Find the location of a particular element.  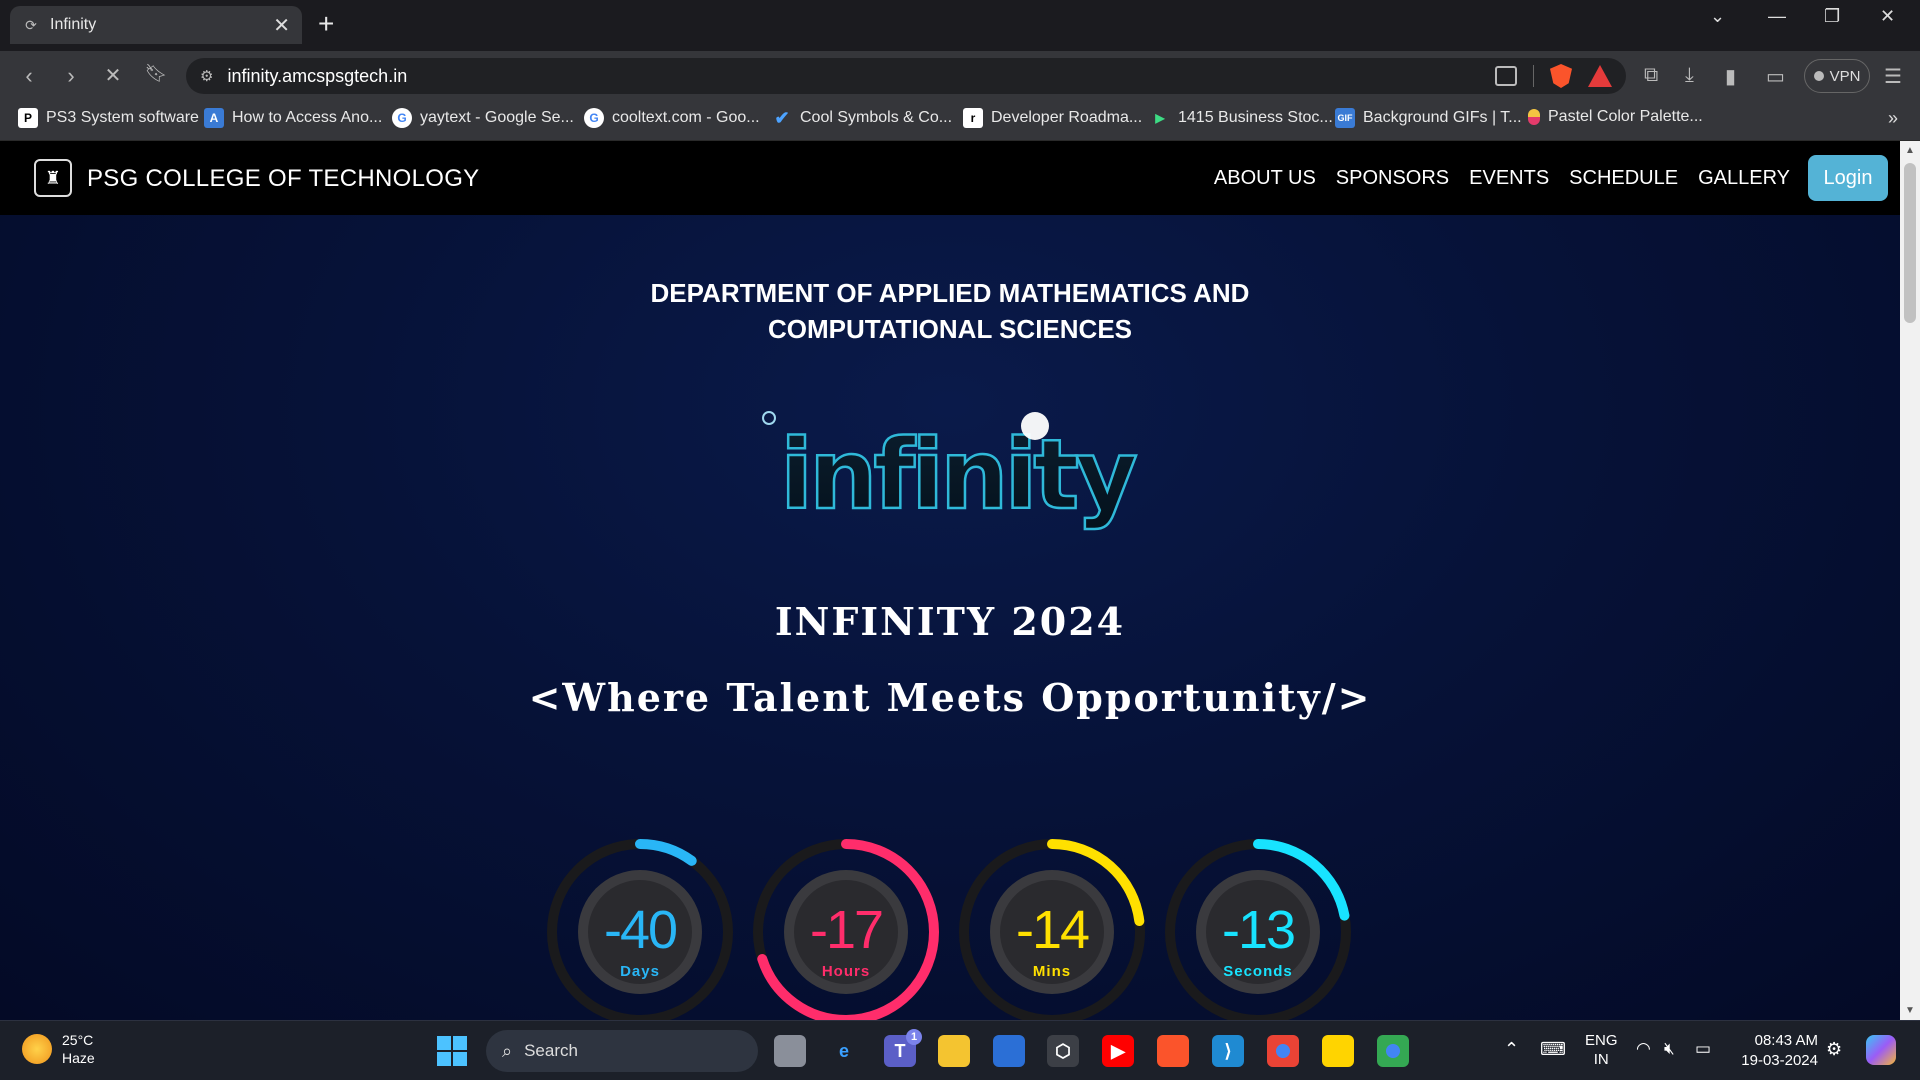

countdown-unit: Hours is located at coordinates (846, 971).